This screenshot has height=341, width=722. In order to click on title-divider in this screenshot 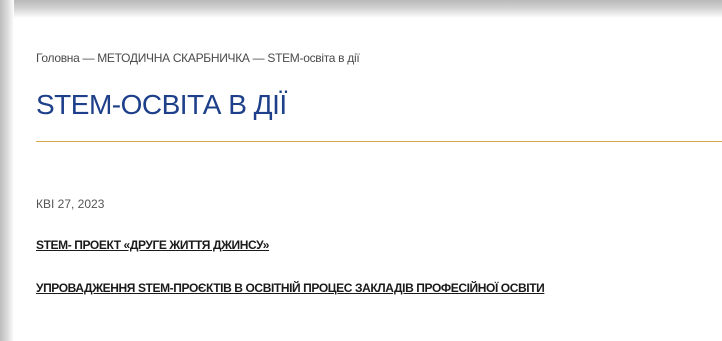, I will do `click(379, 141)`.